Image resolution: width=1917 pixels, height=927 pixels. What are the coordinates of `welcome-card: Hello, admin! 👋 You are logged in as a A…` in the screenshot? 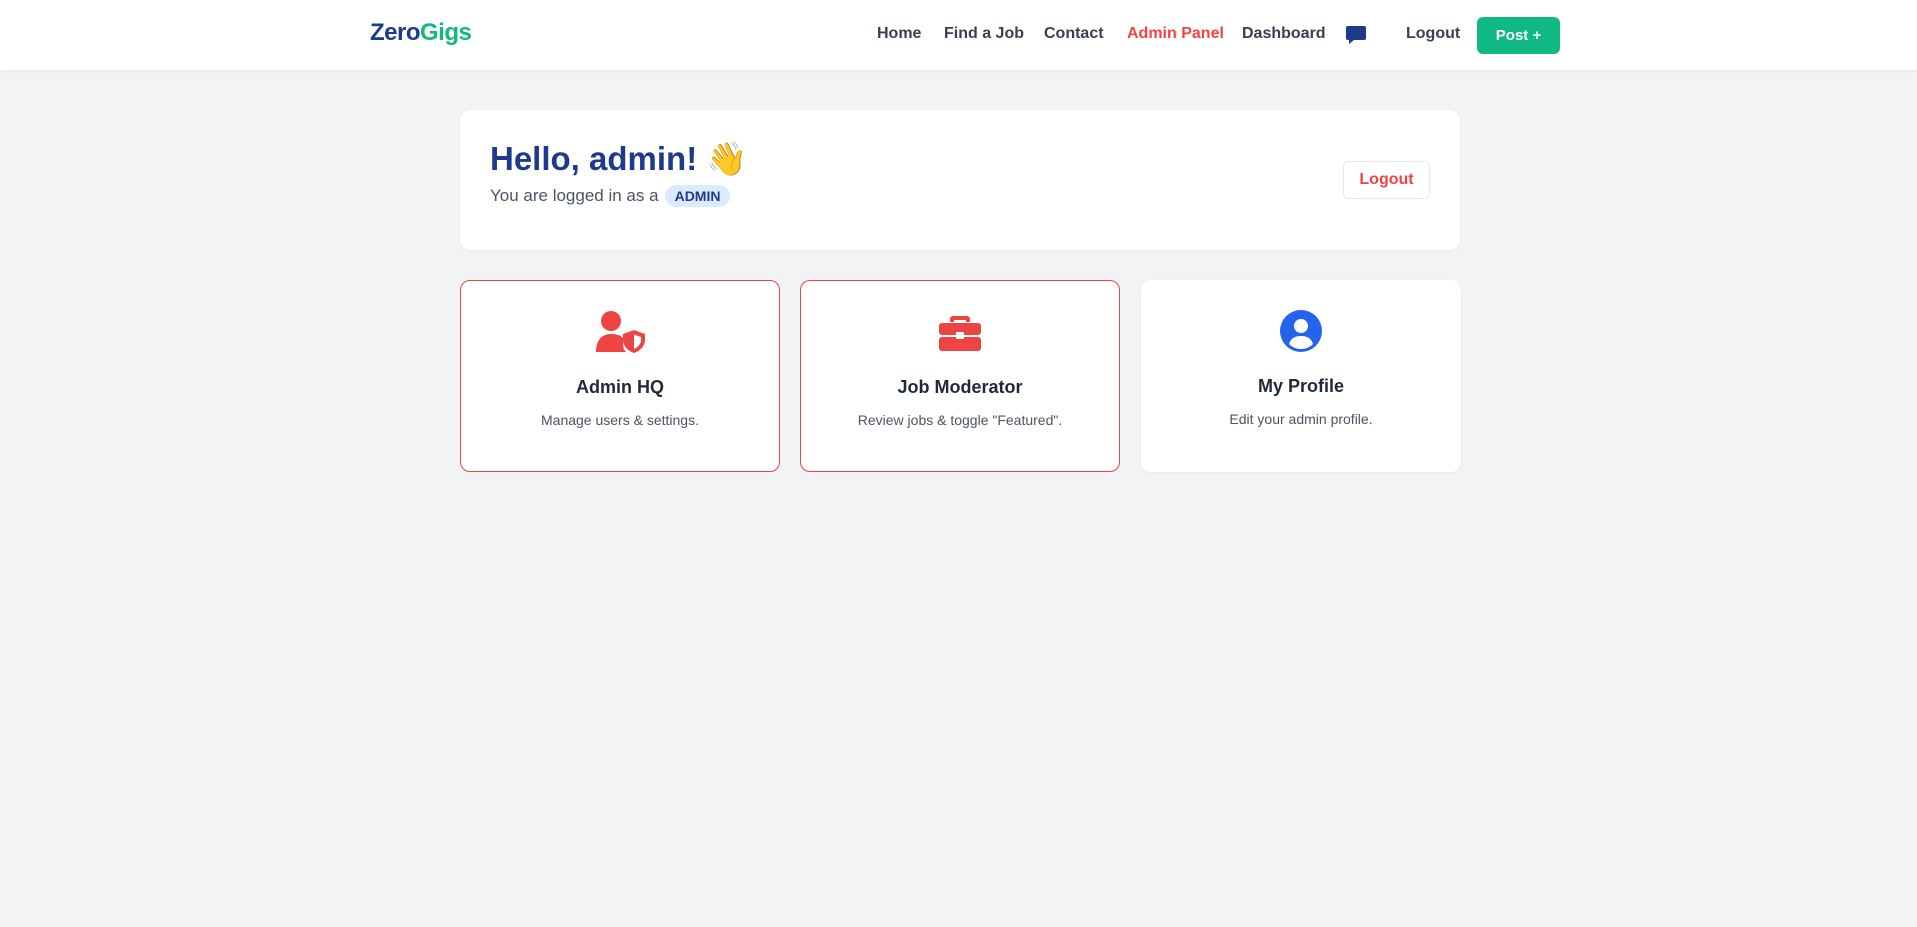 It's located at (960, 180).